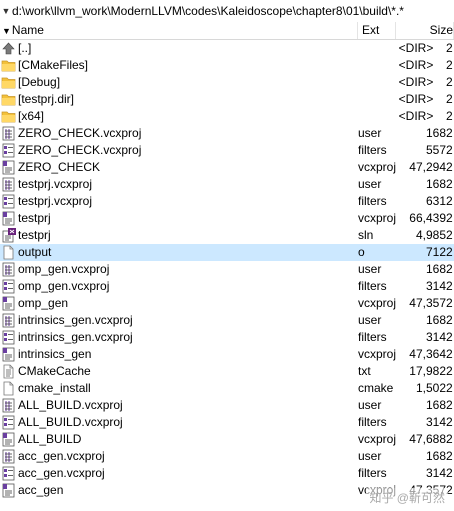 This screenshot has width=454, height=511. Describe the element at coordinates (227, 99) in the screenshot. I see `file-row: [testprj.dir] <DIR> 2` at that location.